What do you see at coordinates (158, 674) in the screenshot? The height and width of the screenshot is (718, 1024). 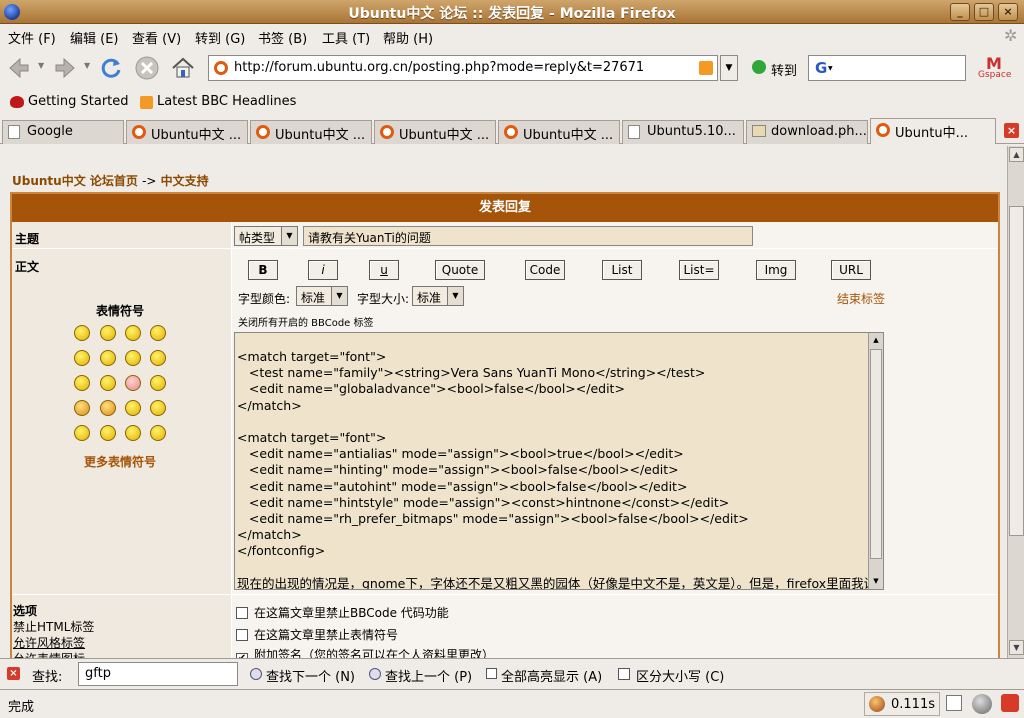 I see `find-input: gftp` at bounding box center [158, 674].